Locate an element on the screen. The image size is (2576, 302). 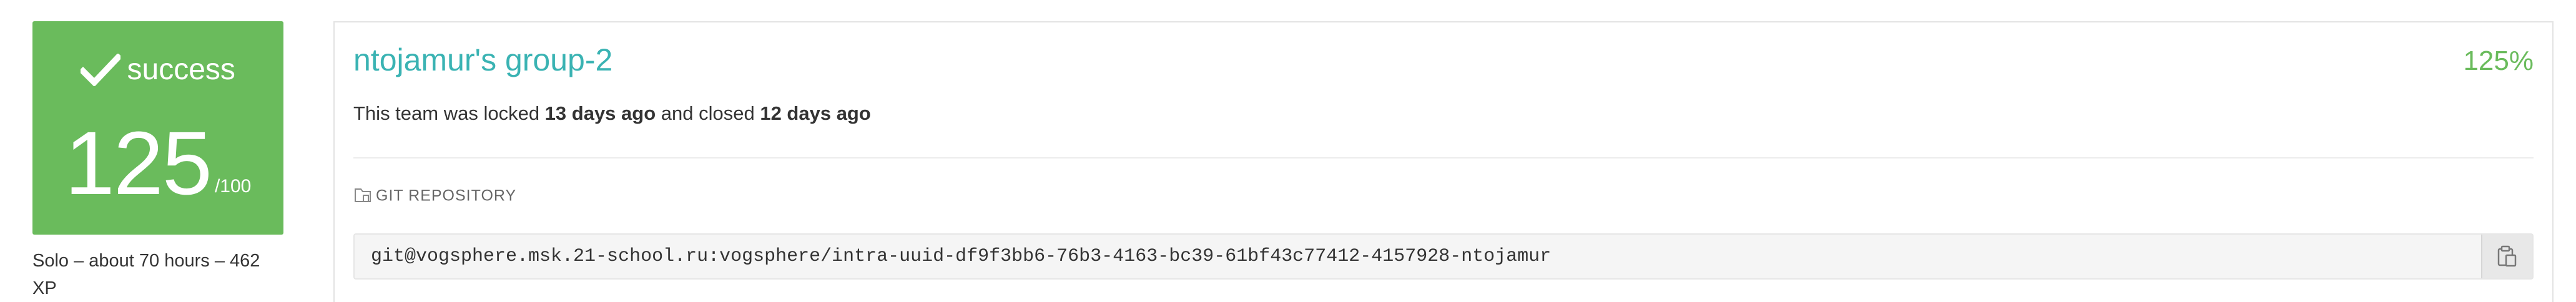
score-value: 125 is located at coordinates (138, 163).